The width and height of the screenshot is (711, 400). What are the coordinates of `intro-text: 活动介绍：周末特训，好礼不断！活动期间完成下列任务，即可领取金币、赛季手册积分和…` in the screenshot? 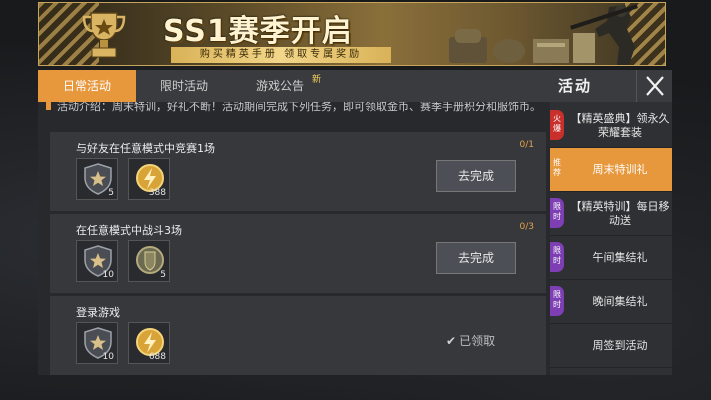 It's located at (299, 107).